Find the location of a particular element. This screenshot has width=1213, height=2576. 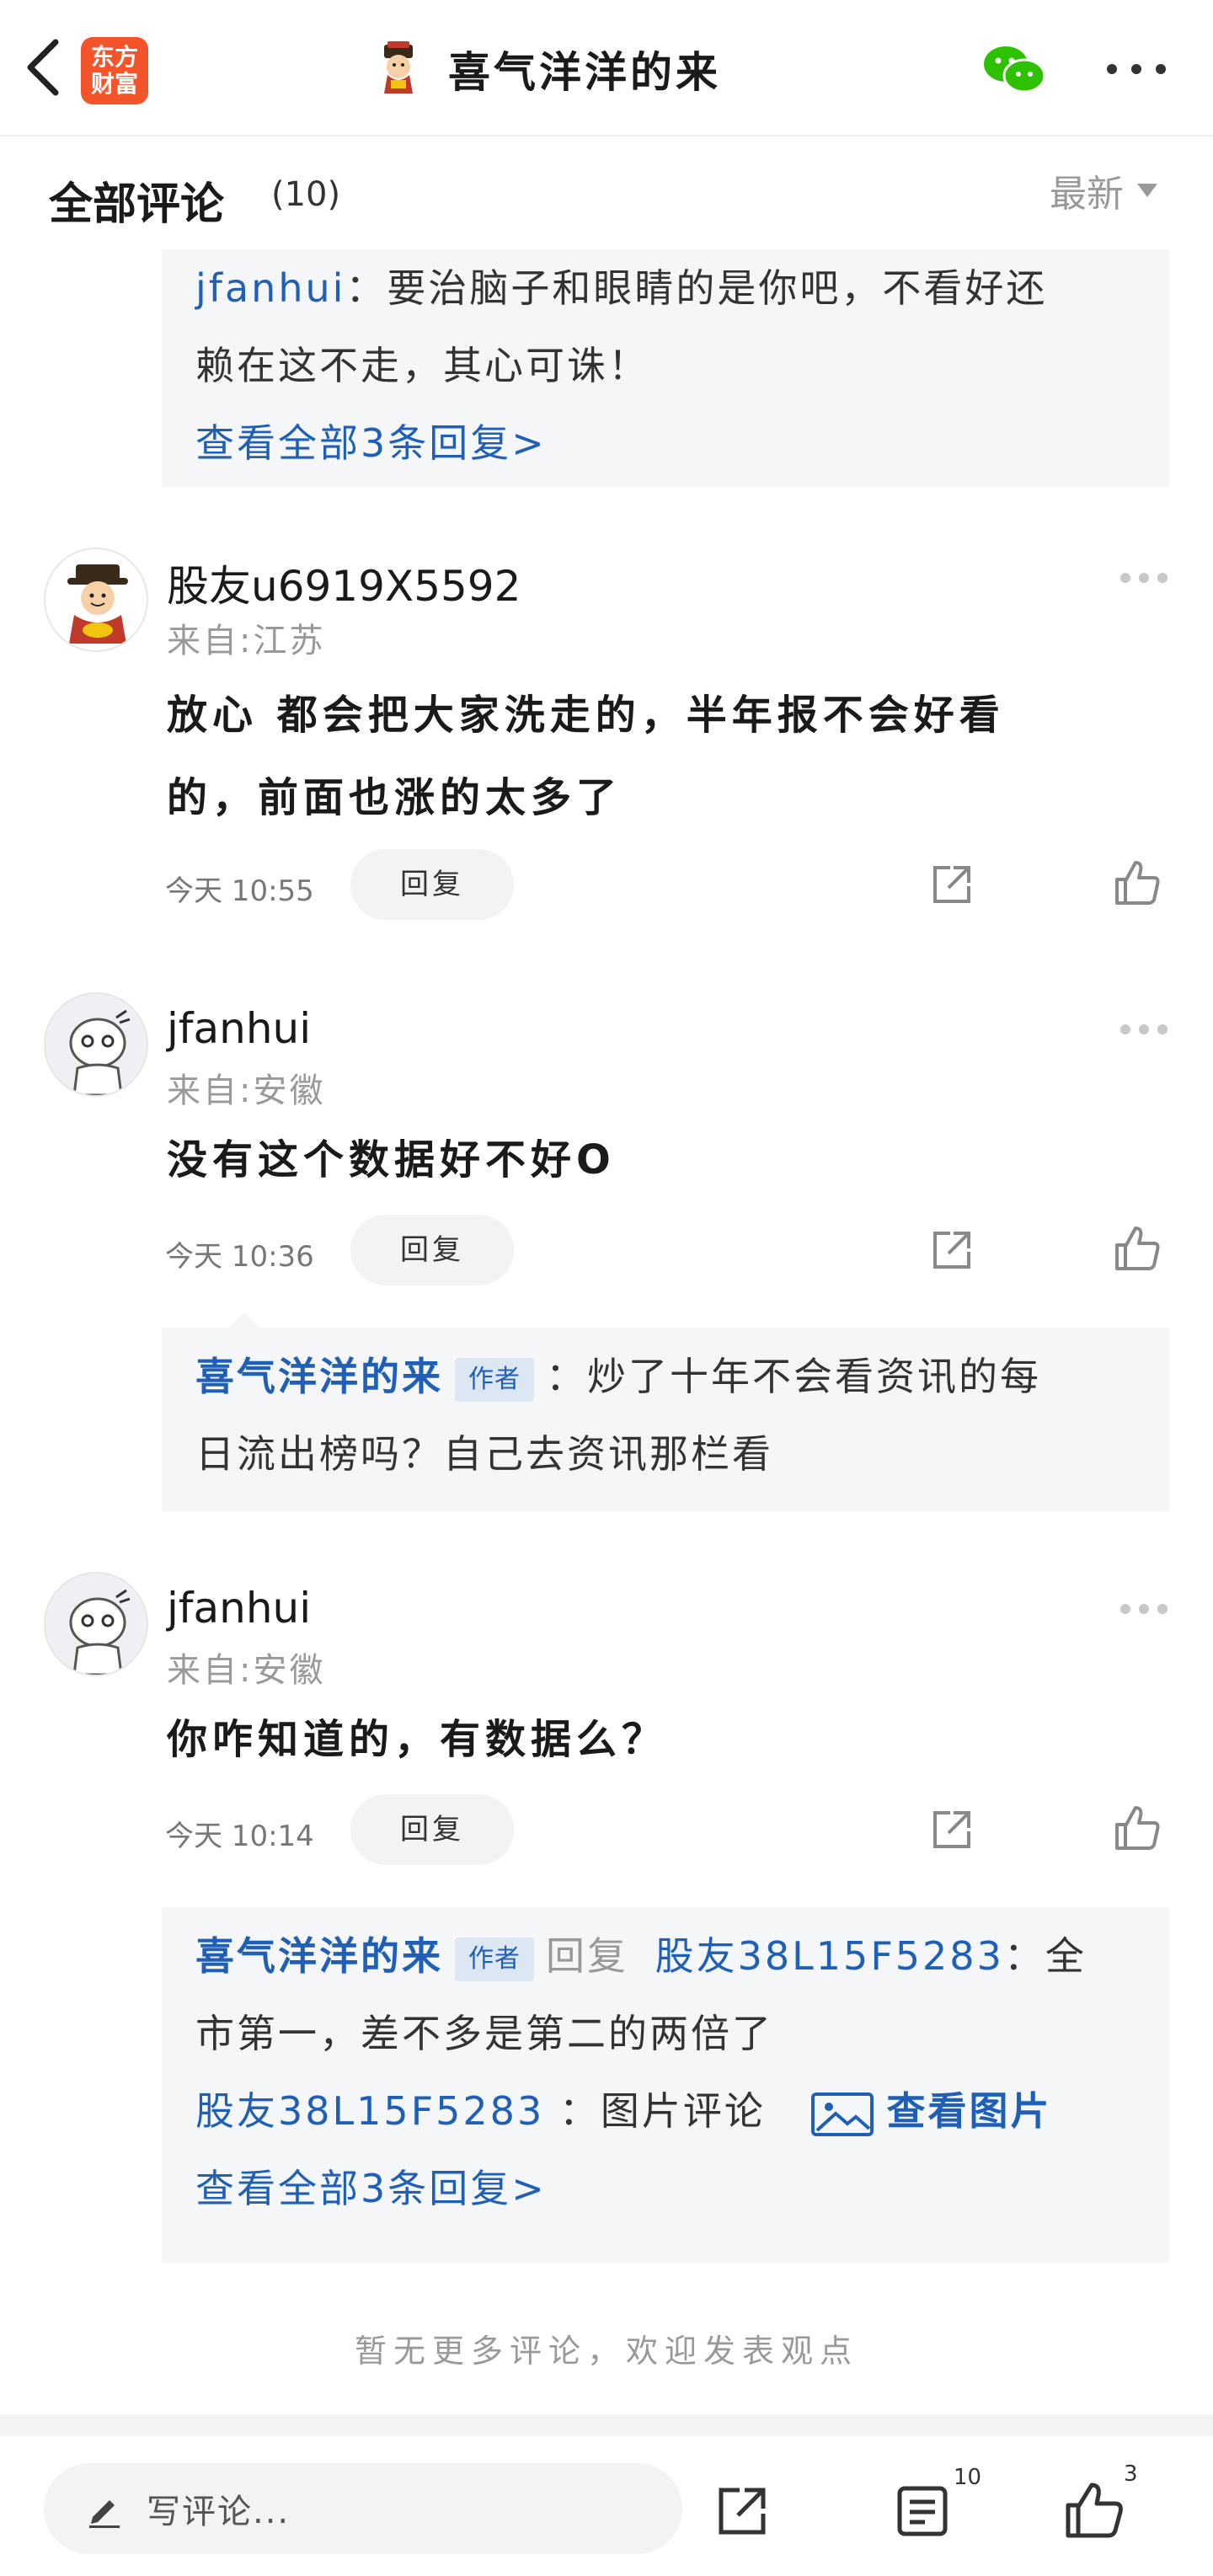

app-logo: 东方 财富 is located at coordinates (114, 70).